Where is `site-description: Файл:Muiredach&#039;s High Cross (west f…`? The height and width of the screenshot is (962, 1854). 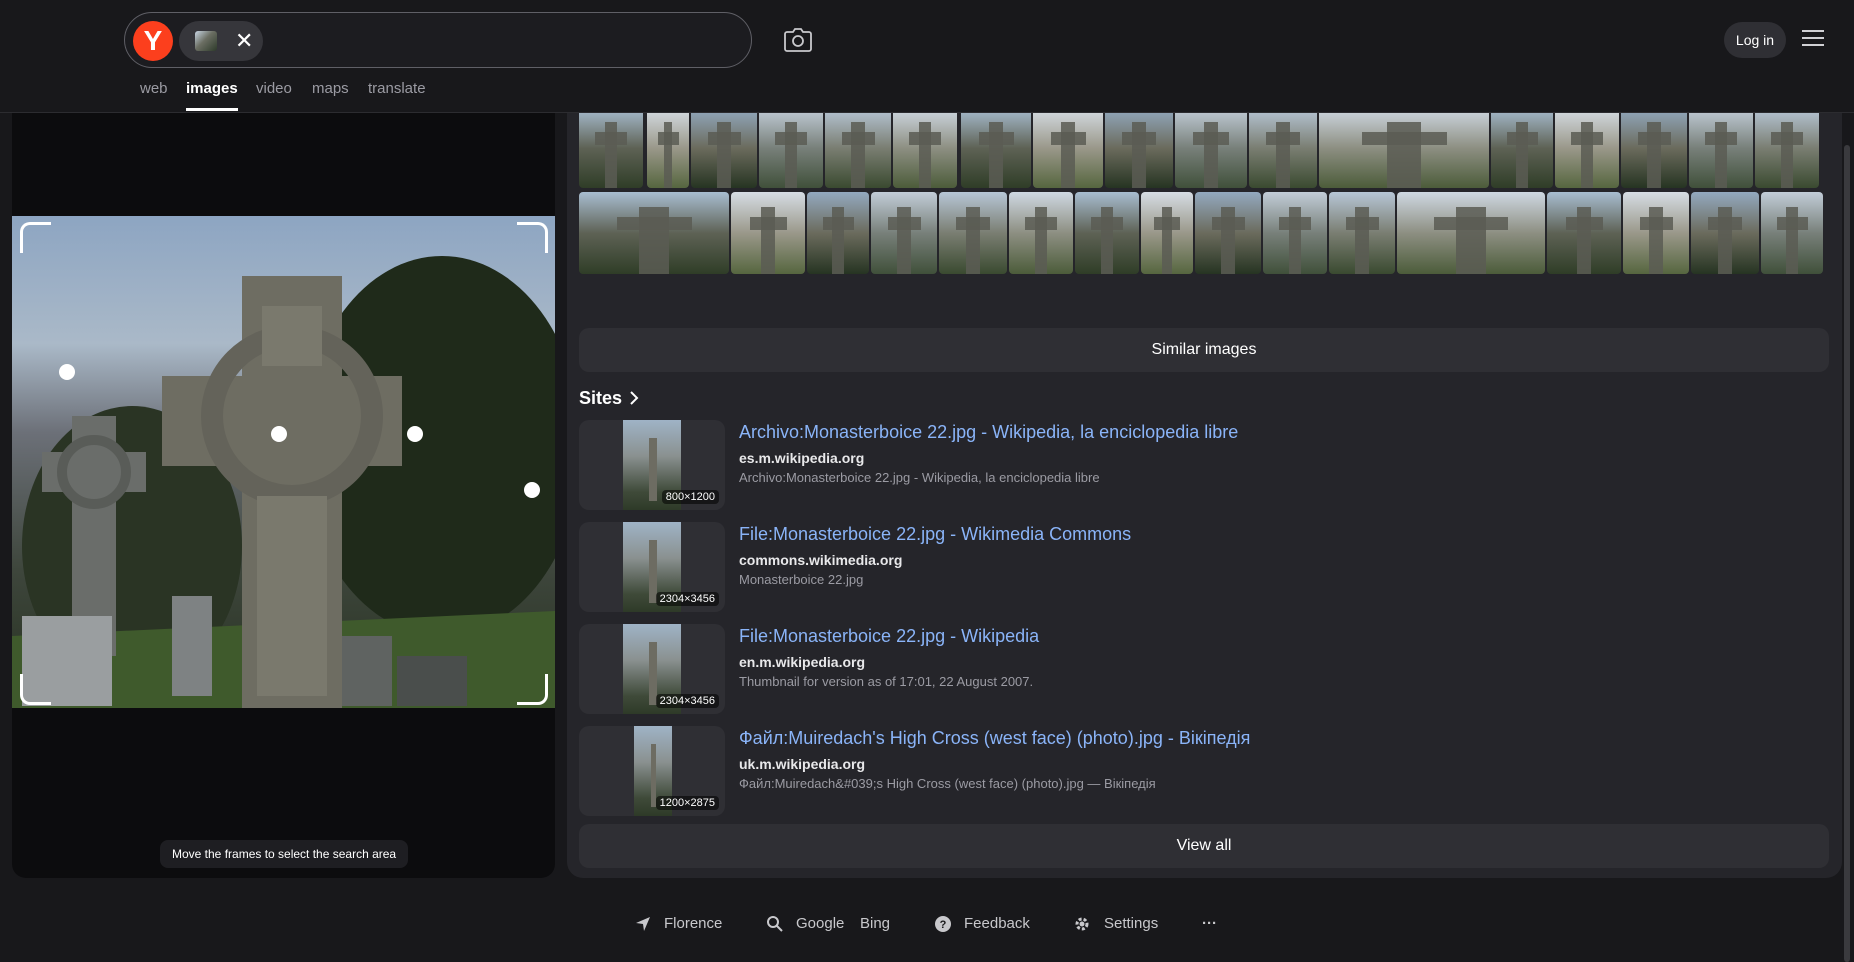 site-description: Файл:Muiredach&#039;s High Cross (west f… is located at coordinates (947, 783).